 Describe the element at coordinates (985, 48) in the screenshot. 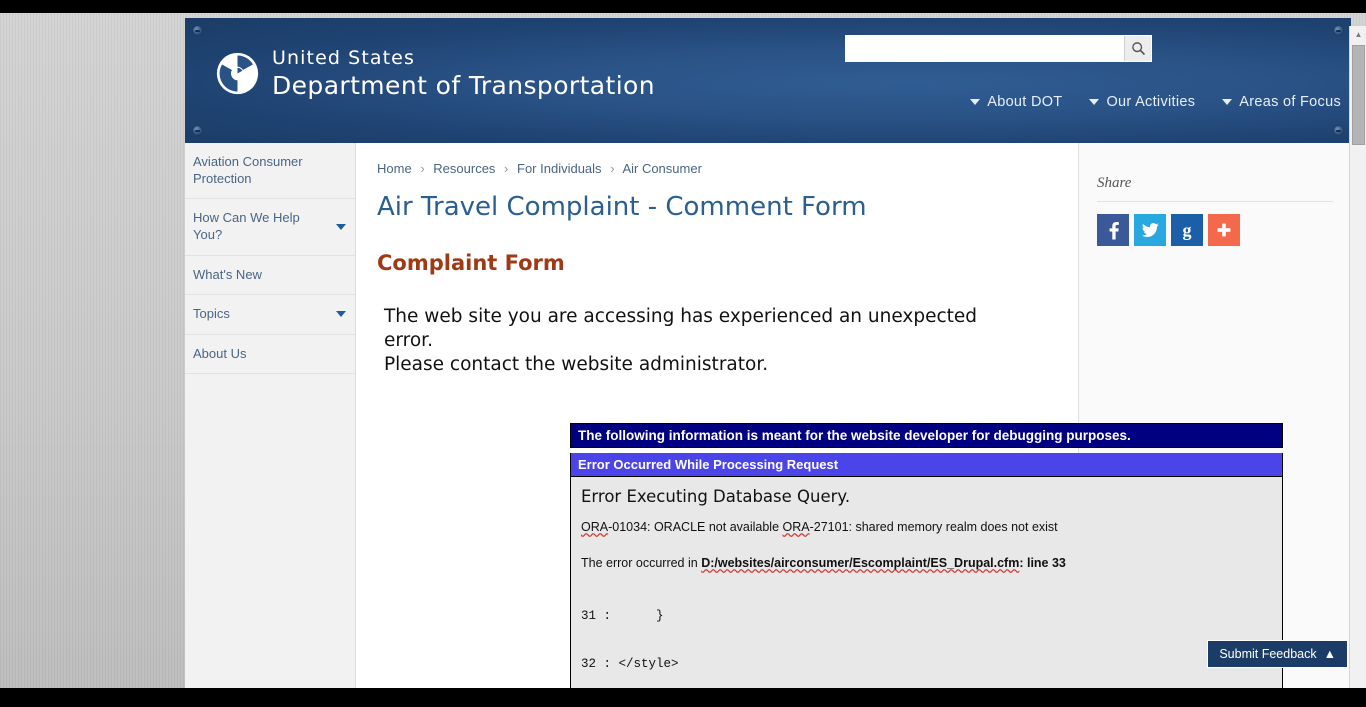

I see `search-input` at that location.